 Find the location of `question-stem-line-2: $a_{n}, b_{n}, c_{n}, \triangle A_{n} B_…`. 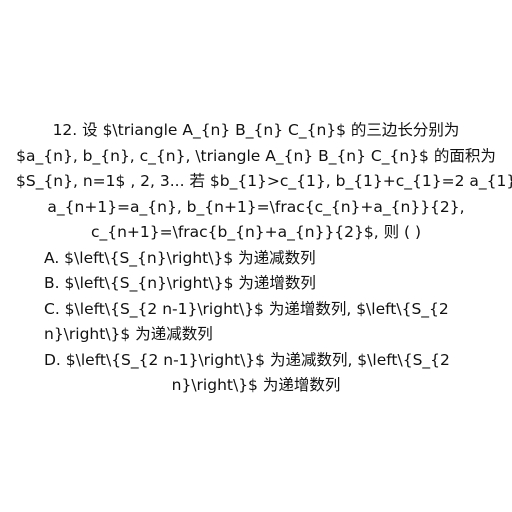

question-stem-line-2: $a_{n}, b_{n}, c_{n}, \triangle A_{n} B_… is located at coordinates (256, 155).